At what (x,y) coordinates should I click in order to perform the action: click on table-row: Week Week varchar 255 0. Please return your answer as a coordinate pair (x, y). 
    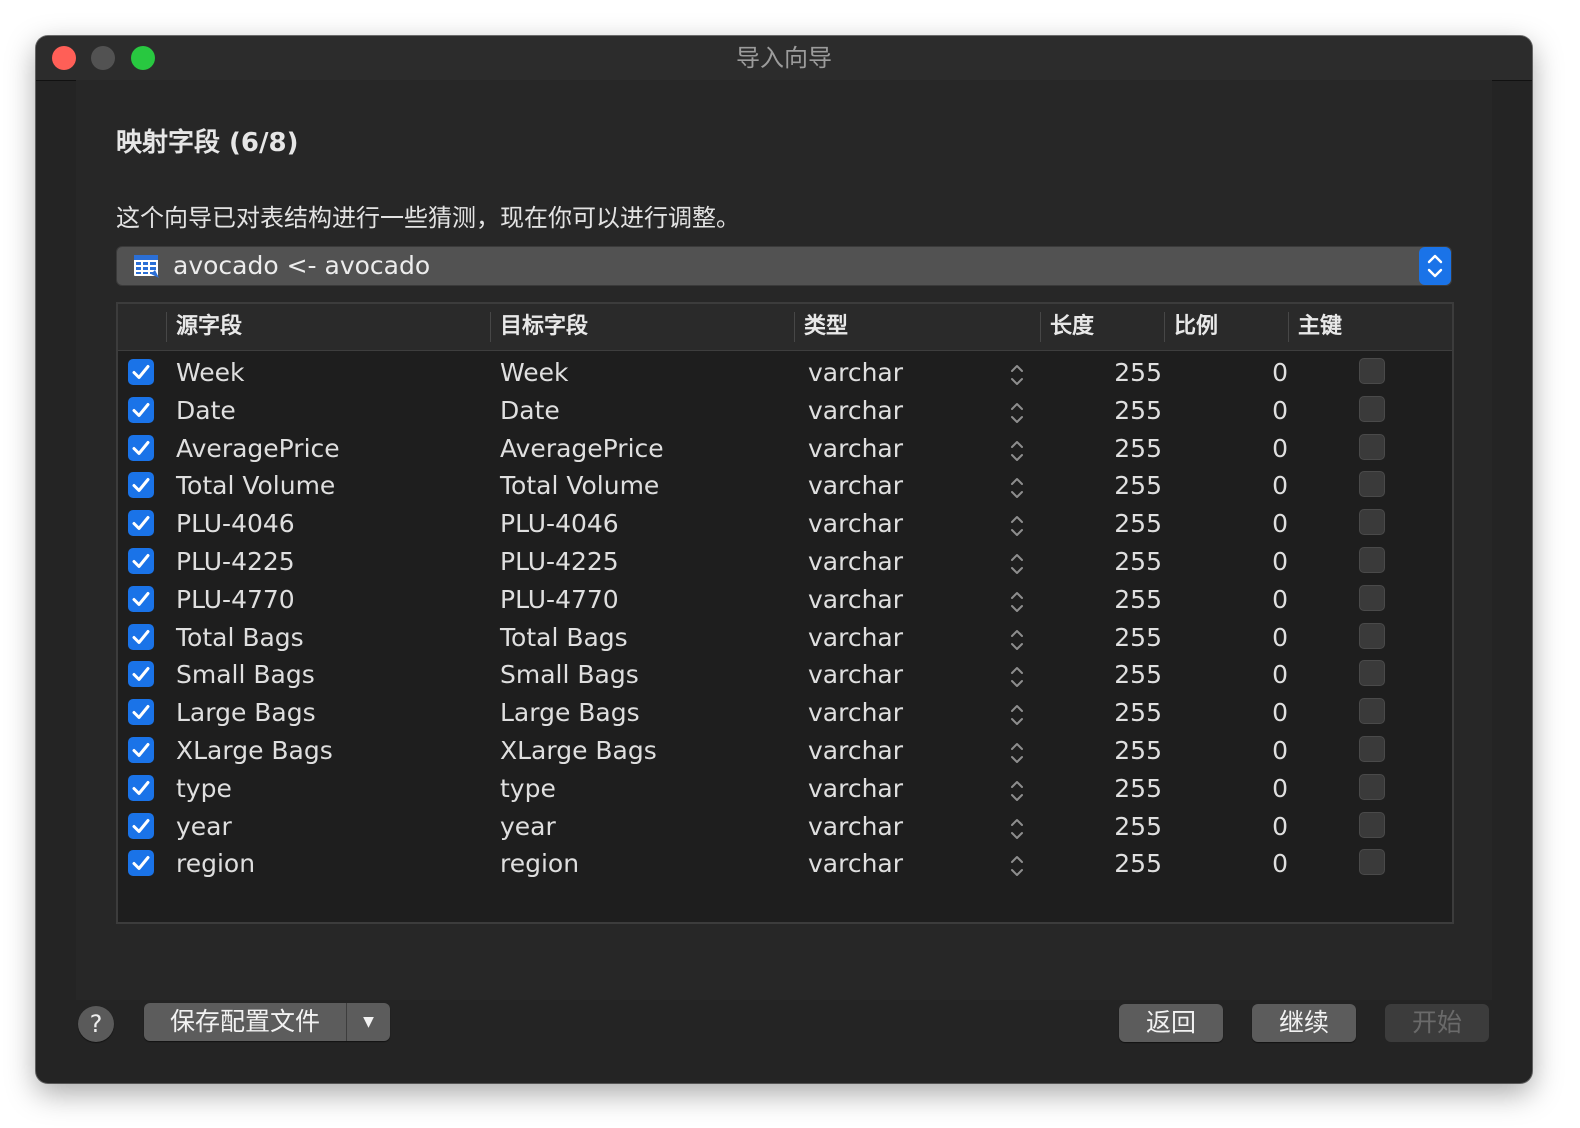
    Looking at the image, I should click on (785, 373).